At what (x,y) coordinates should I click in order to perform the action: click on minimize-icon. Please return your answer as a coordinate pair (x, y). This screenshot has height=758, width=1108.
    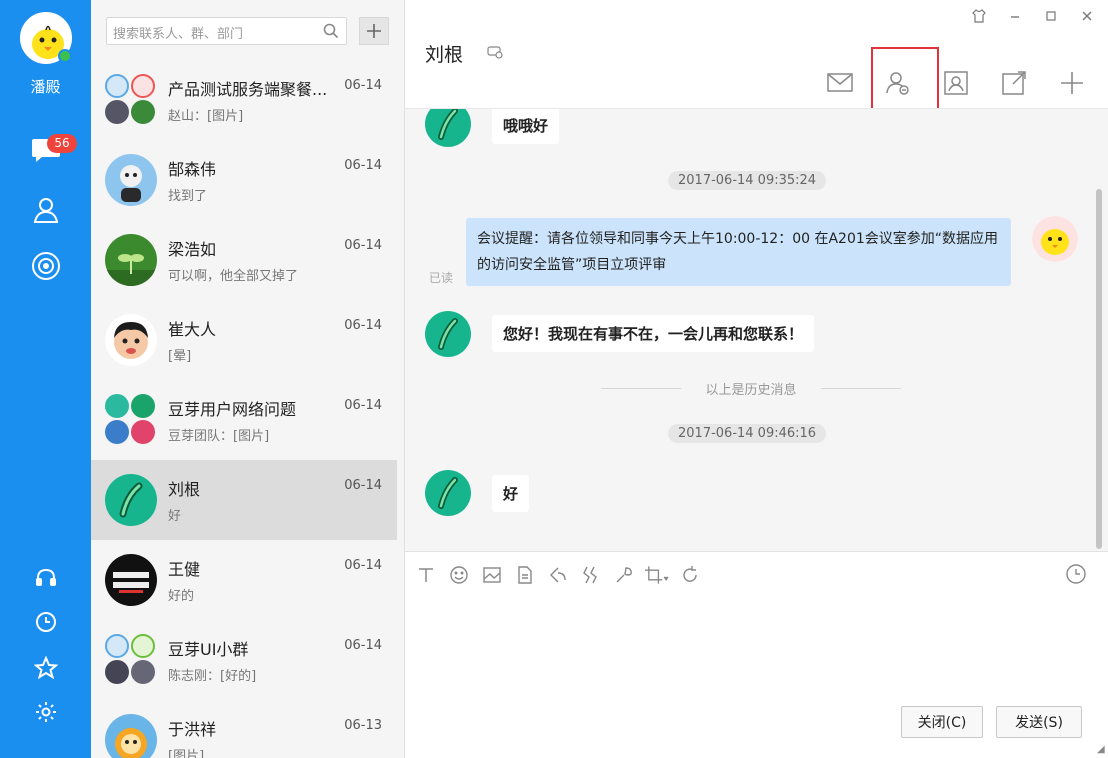
    Looking at the image, I should click on (1015, 17).